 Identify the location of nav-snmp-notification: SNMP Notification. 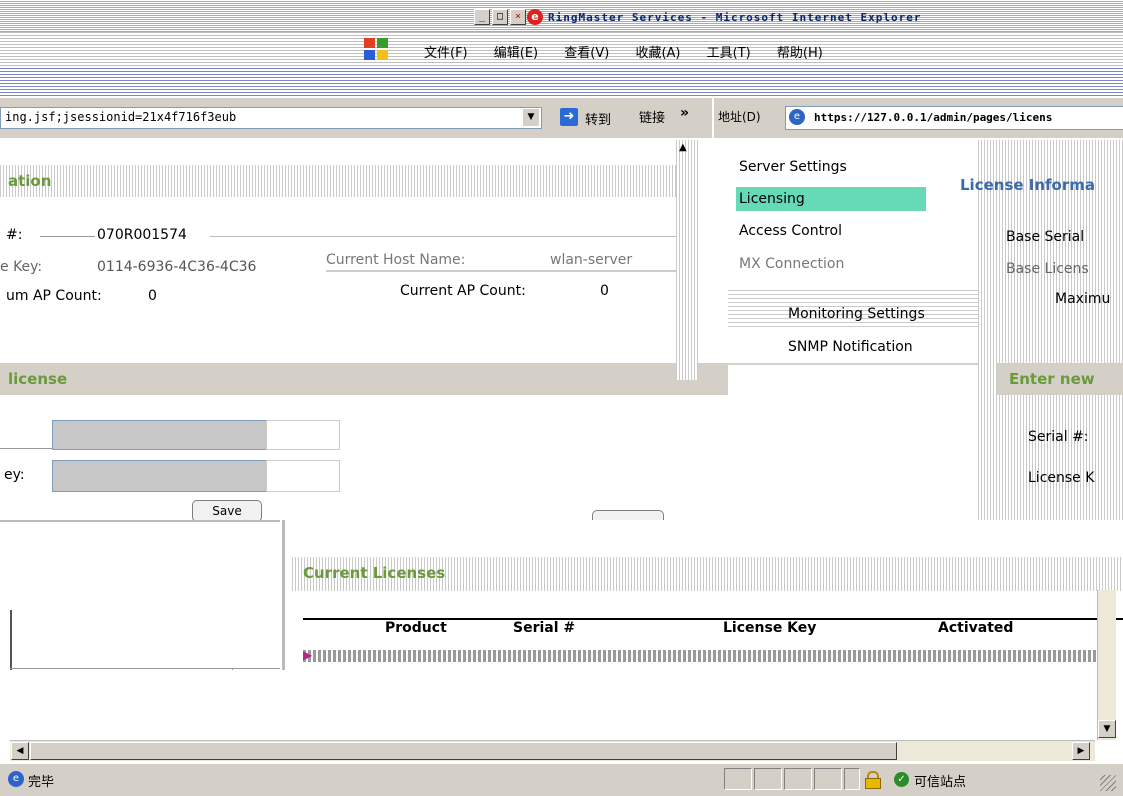
(850, 347).